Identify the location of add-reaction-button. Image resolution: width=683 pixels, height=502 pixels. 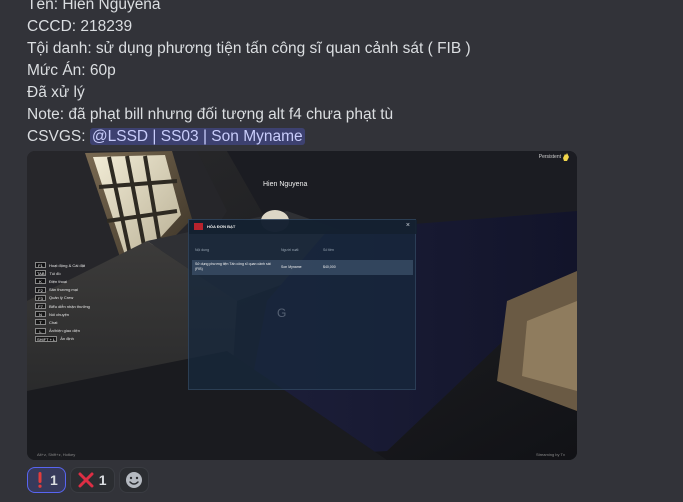
(133, 480).